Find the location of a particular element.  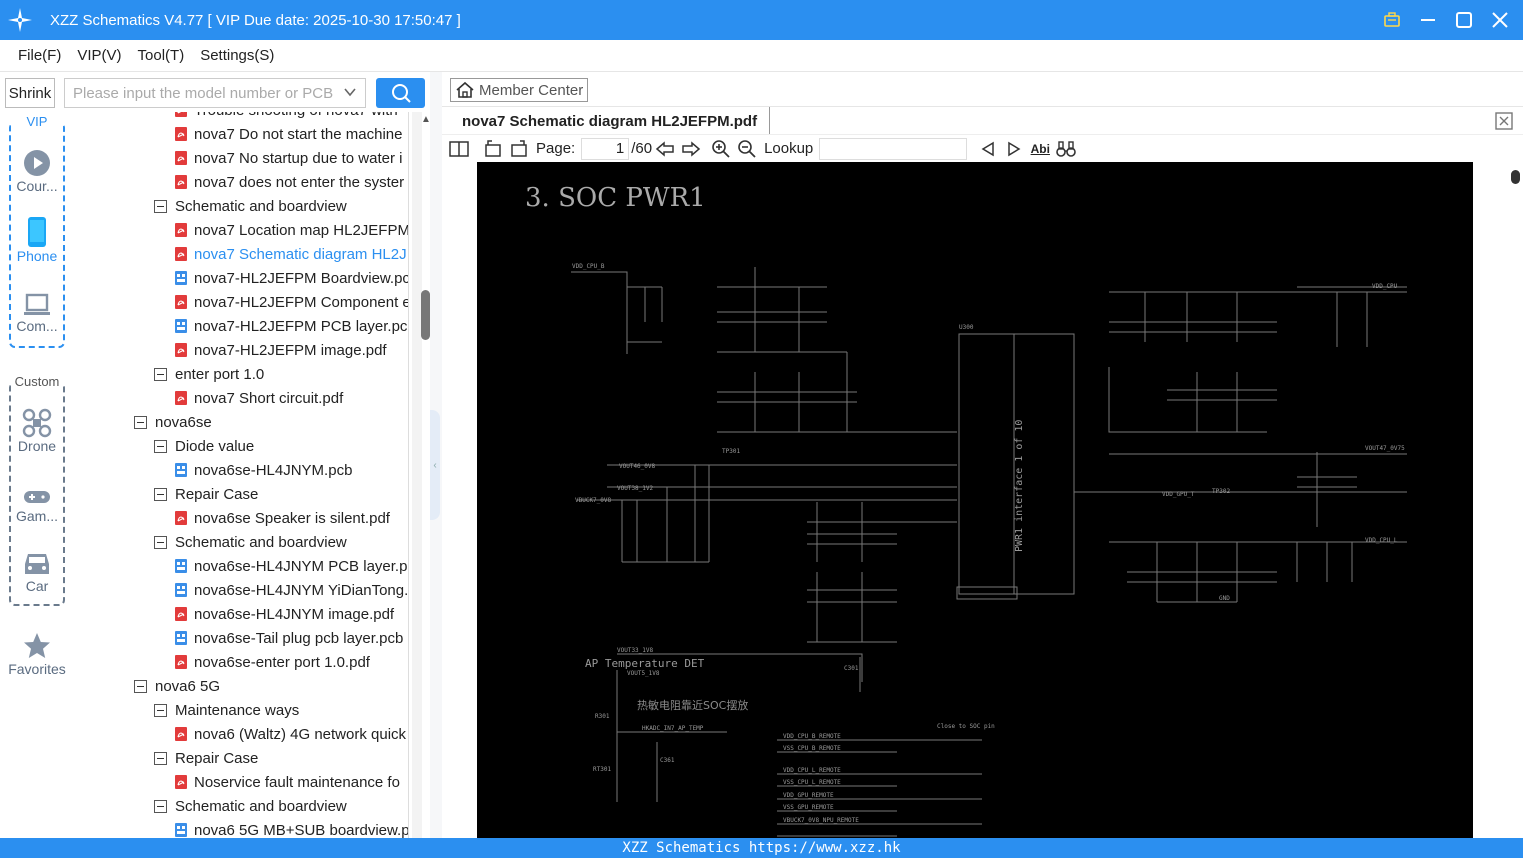

tree-file-row: nova6 5G MB+SUB boardview.p is located at coordinates (291, 828).